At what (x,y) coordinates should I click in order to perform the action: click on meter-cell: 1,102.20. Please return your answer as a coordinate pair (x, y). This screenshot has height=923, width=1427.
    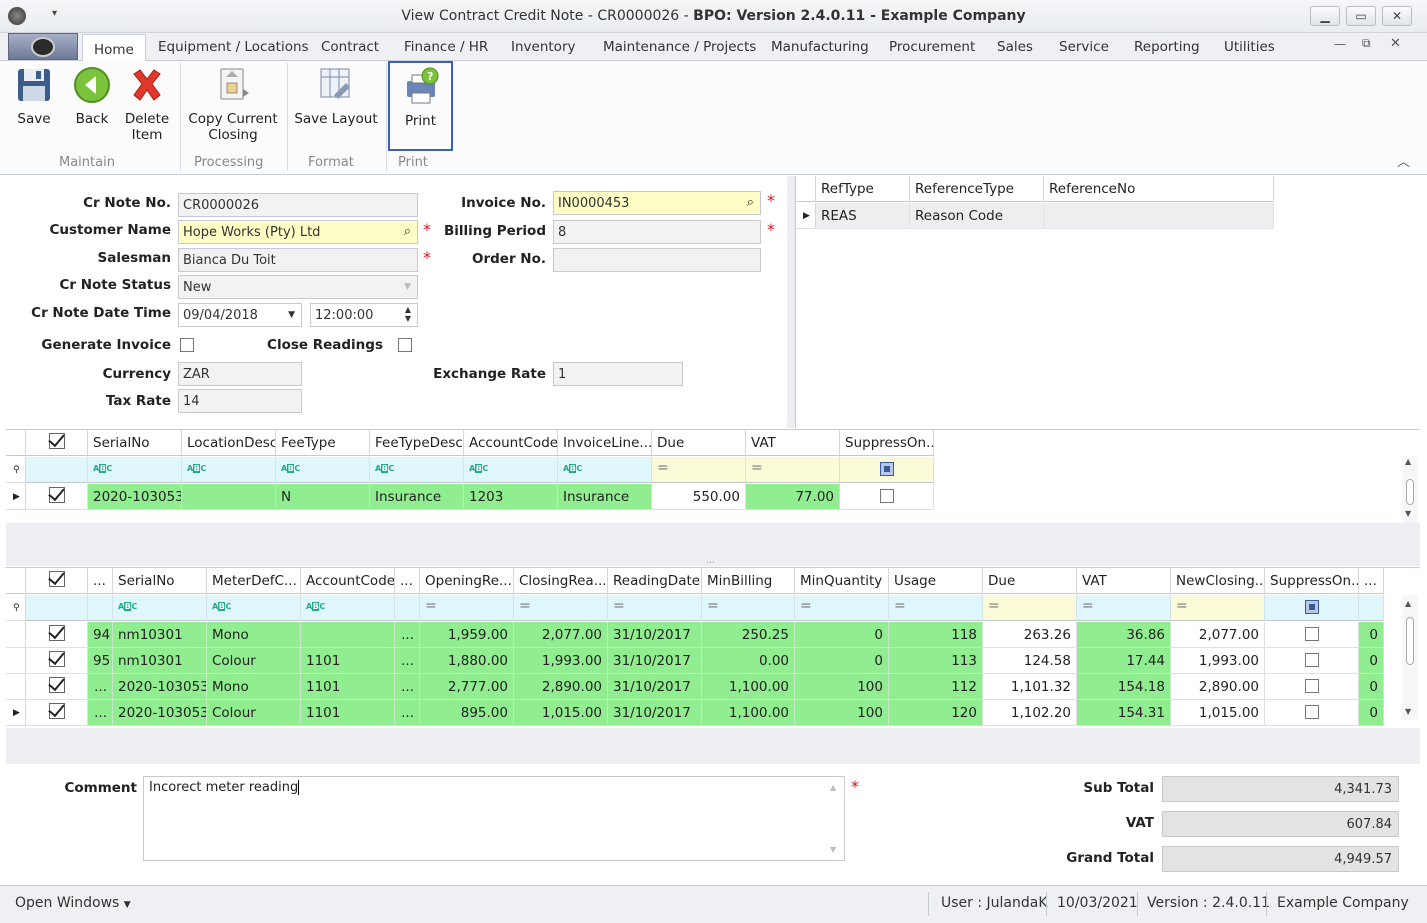
    Looking at the image, I should click on (1030, 713).